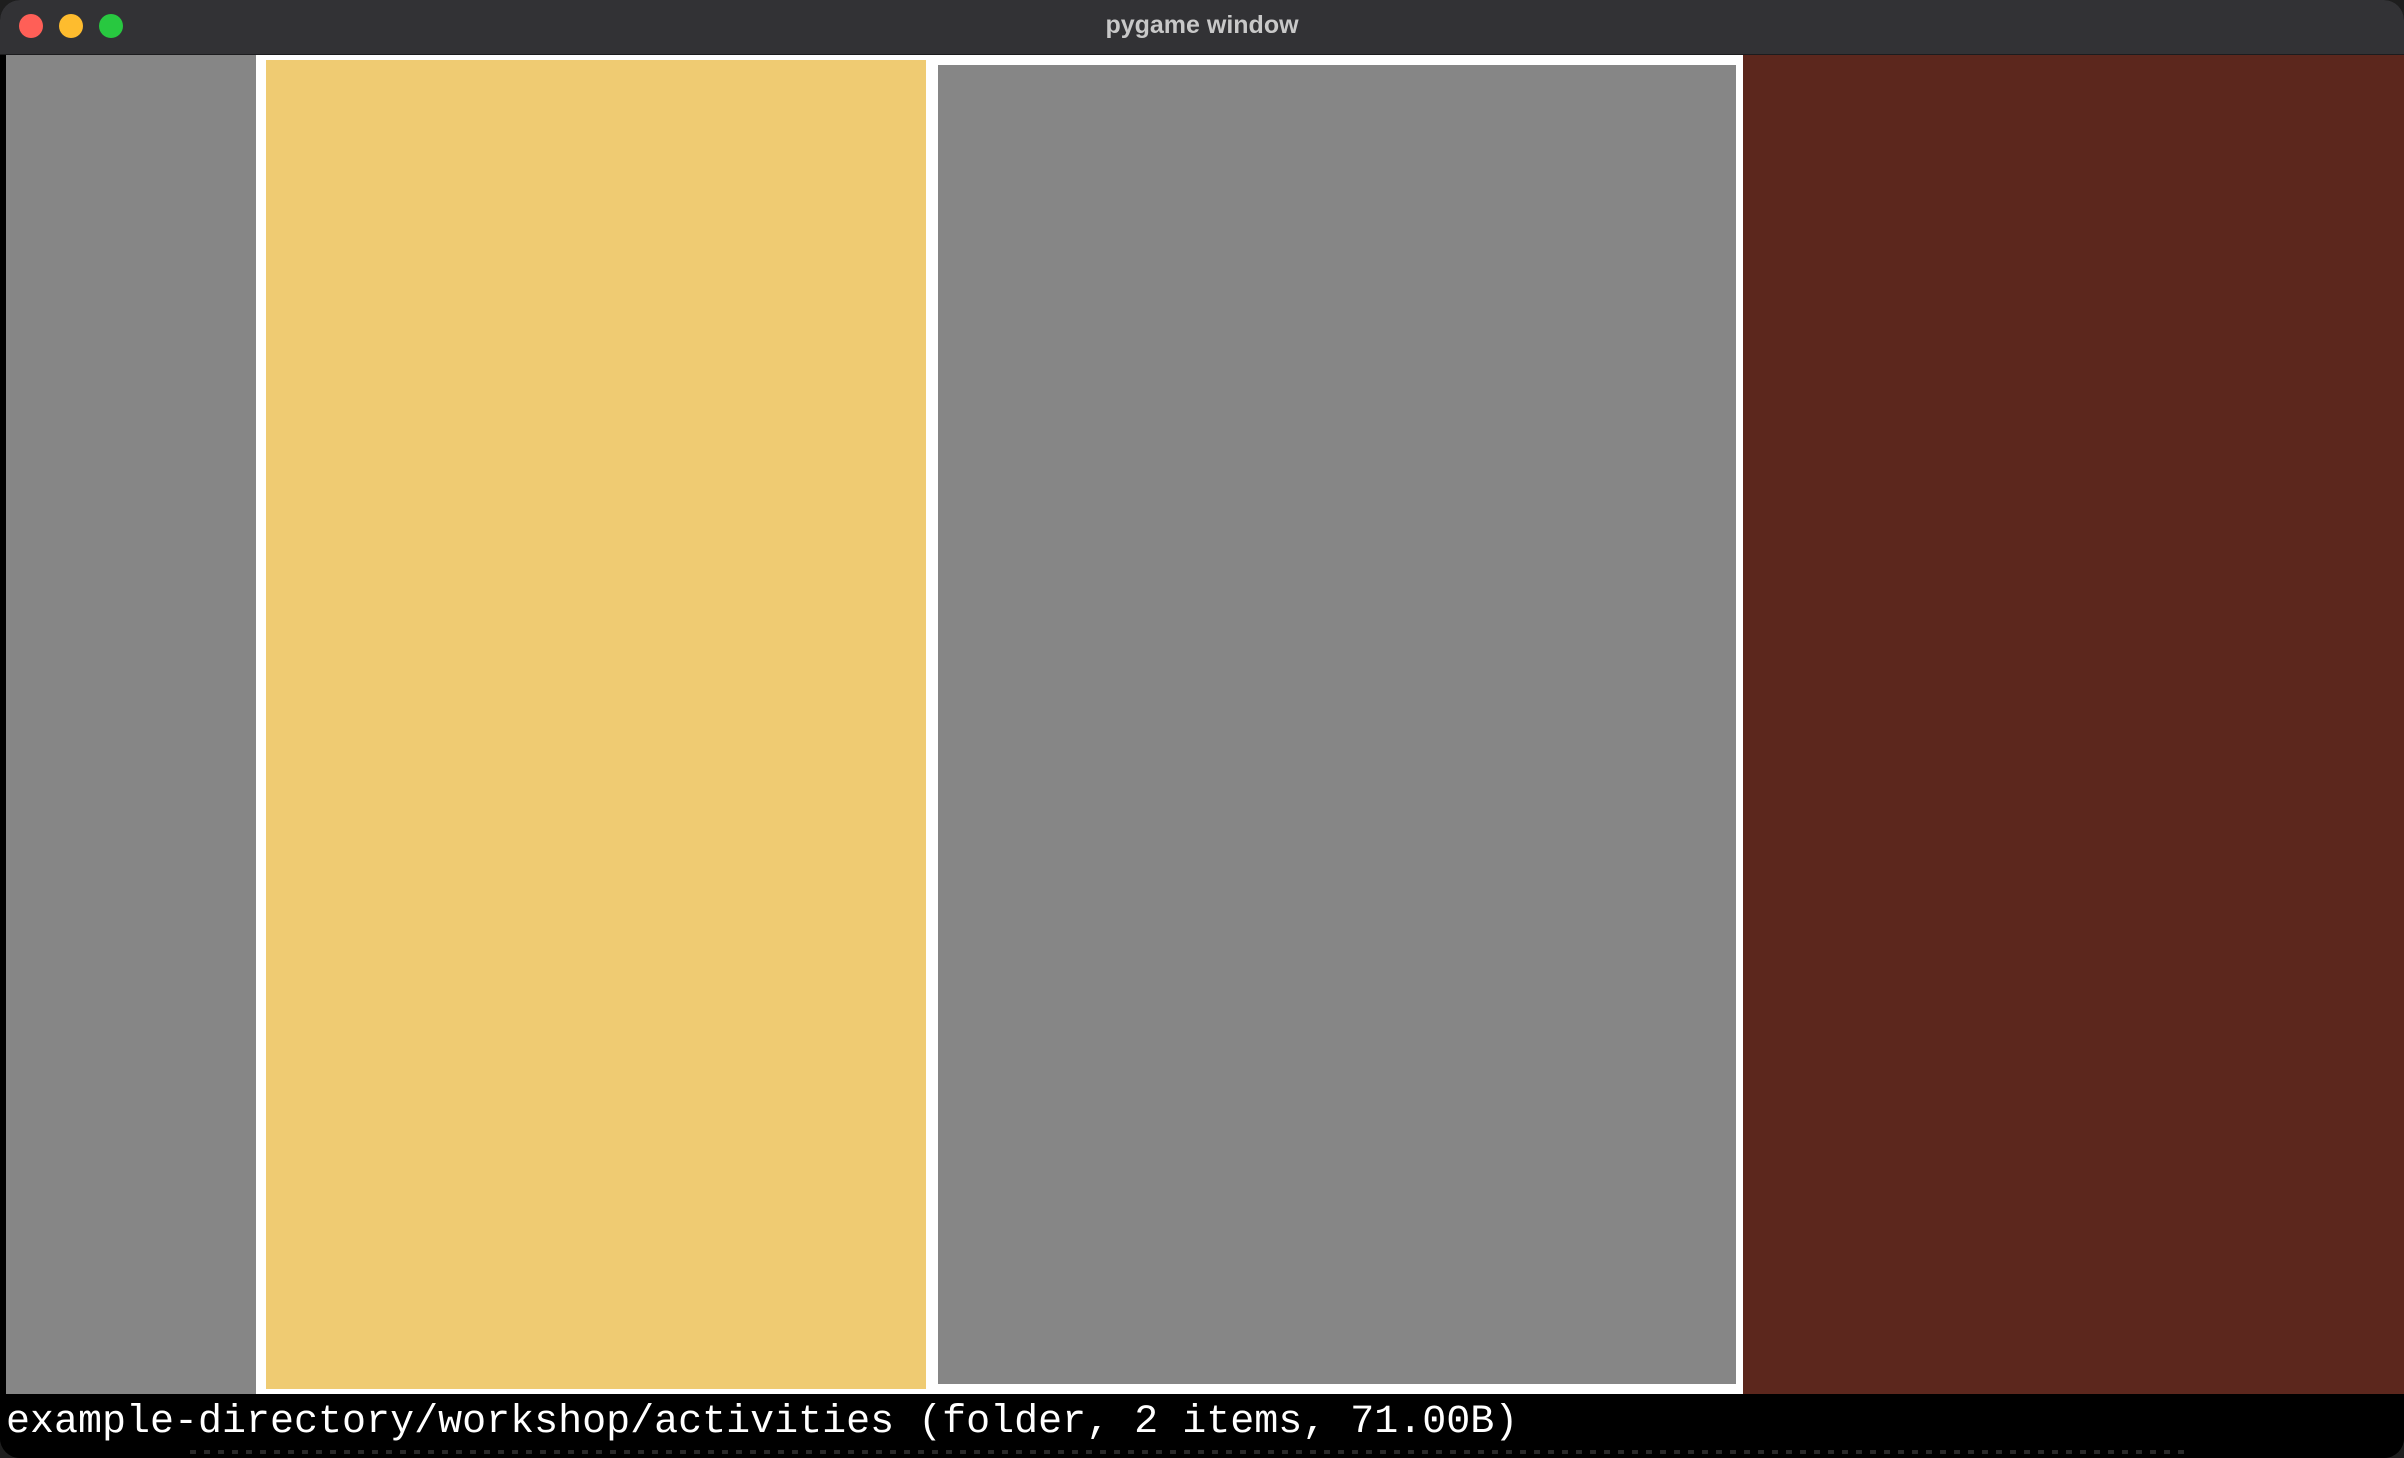 The height and width of the screenshot is (1458, 2404). What do you see at coordinates (1190, 1452) in the screenshot?
I see `status-underline-artifact` at bounding box center [1190, 1452].